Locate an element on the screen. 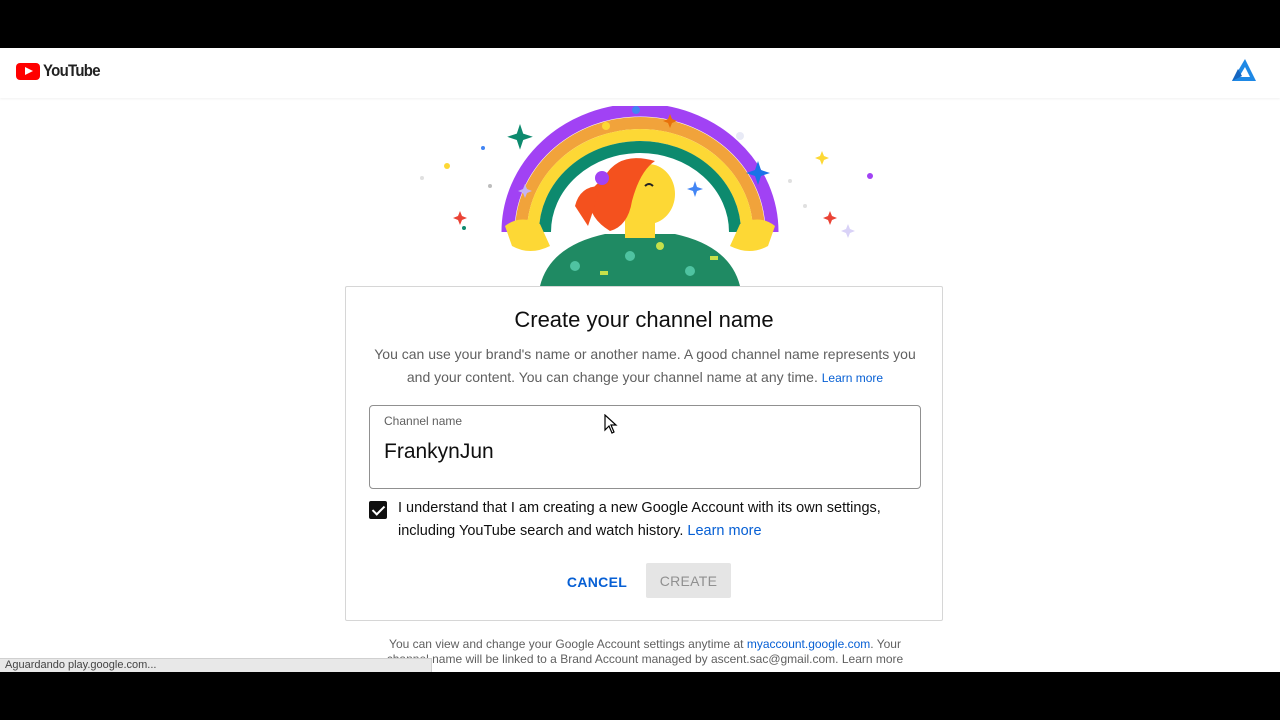 The width and height of the screenshot is (1280, 720). channel-name-input is located at coordinates (644, 452).